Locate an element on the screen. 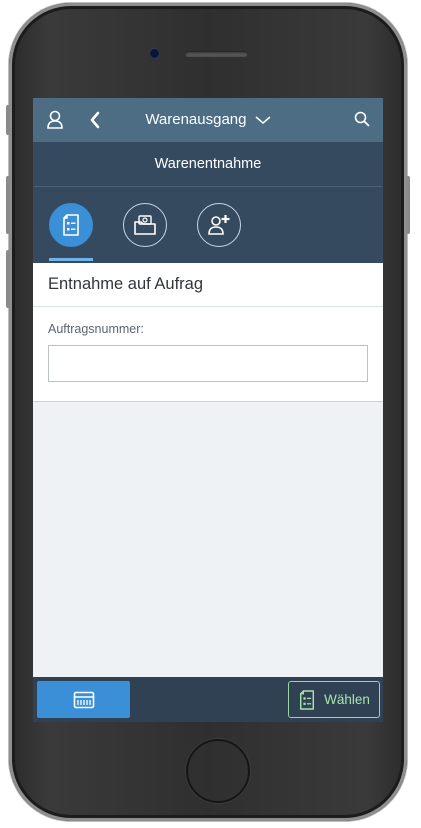  app-header: Warenausgang is located at coordinates (208, 120).